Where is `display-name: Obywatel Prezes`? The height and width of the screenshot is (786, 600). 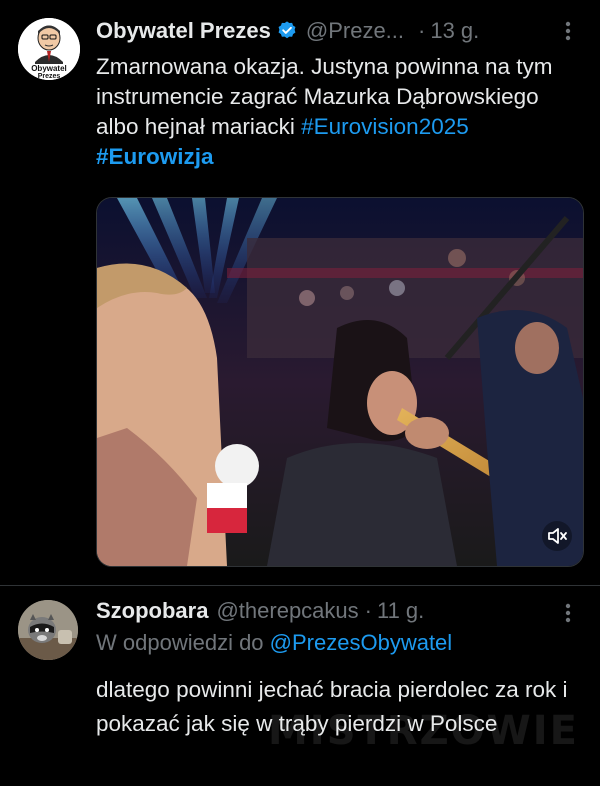 display-name: Obywatel Prezes is located at coordinates (183, 31).